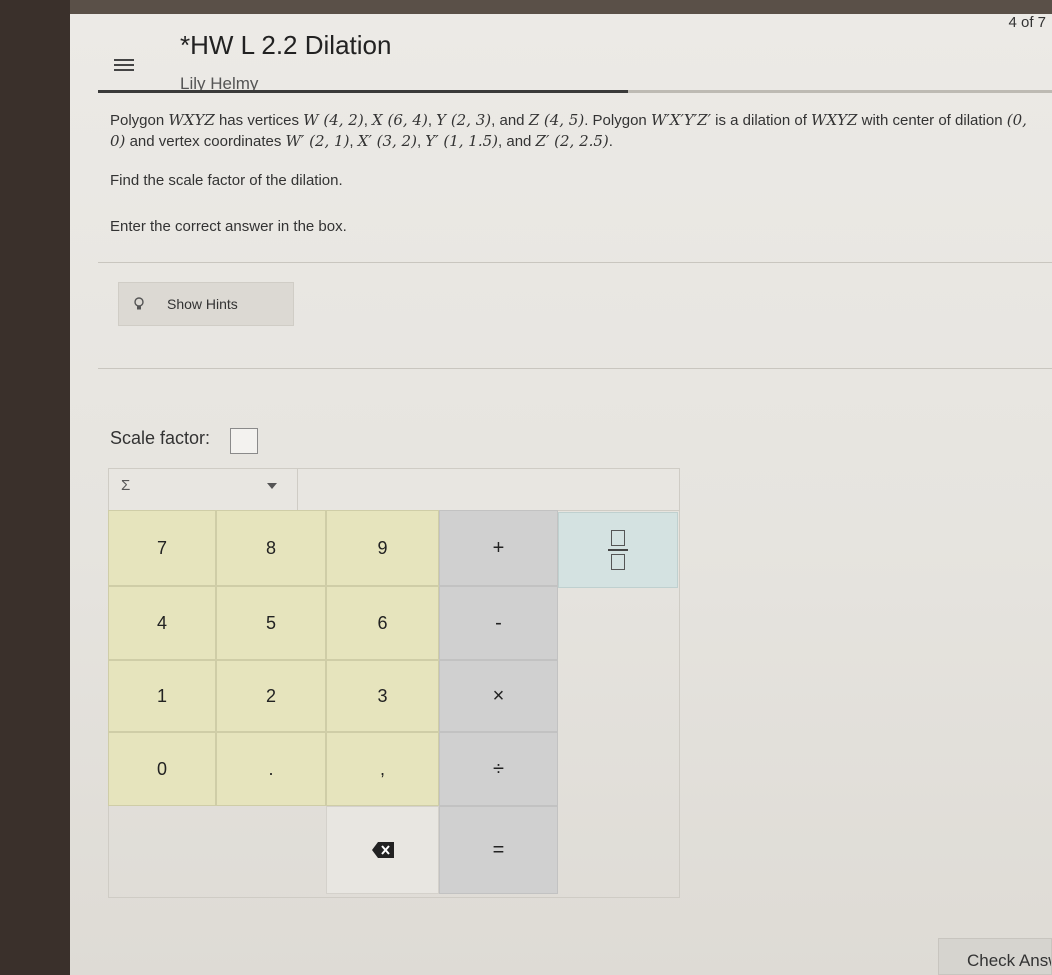  Describe the element at coordinates (226, 180) in the screenshot. I see `question-prompt: Find the scale factor of the dilation.` at that location.